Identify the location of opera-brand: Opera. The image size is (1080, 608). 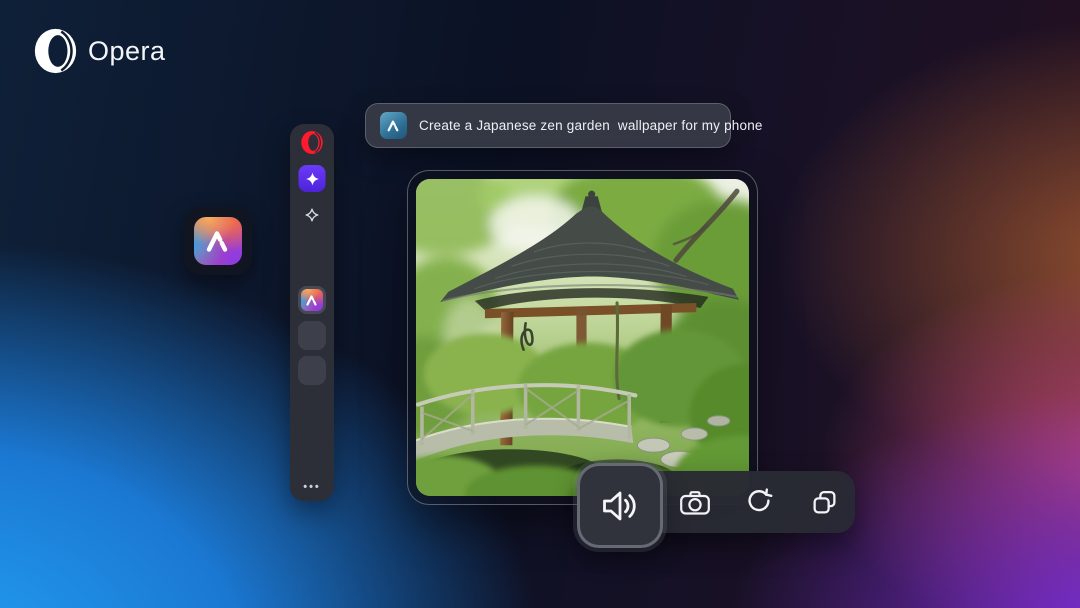
(99, 51).